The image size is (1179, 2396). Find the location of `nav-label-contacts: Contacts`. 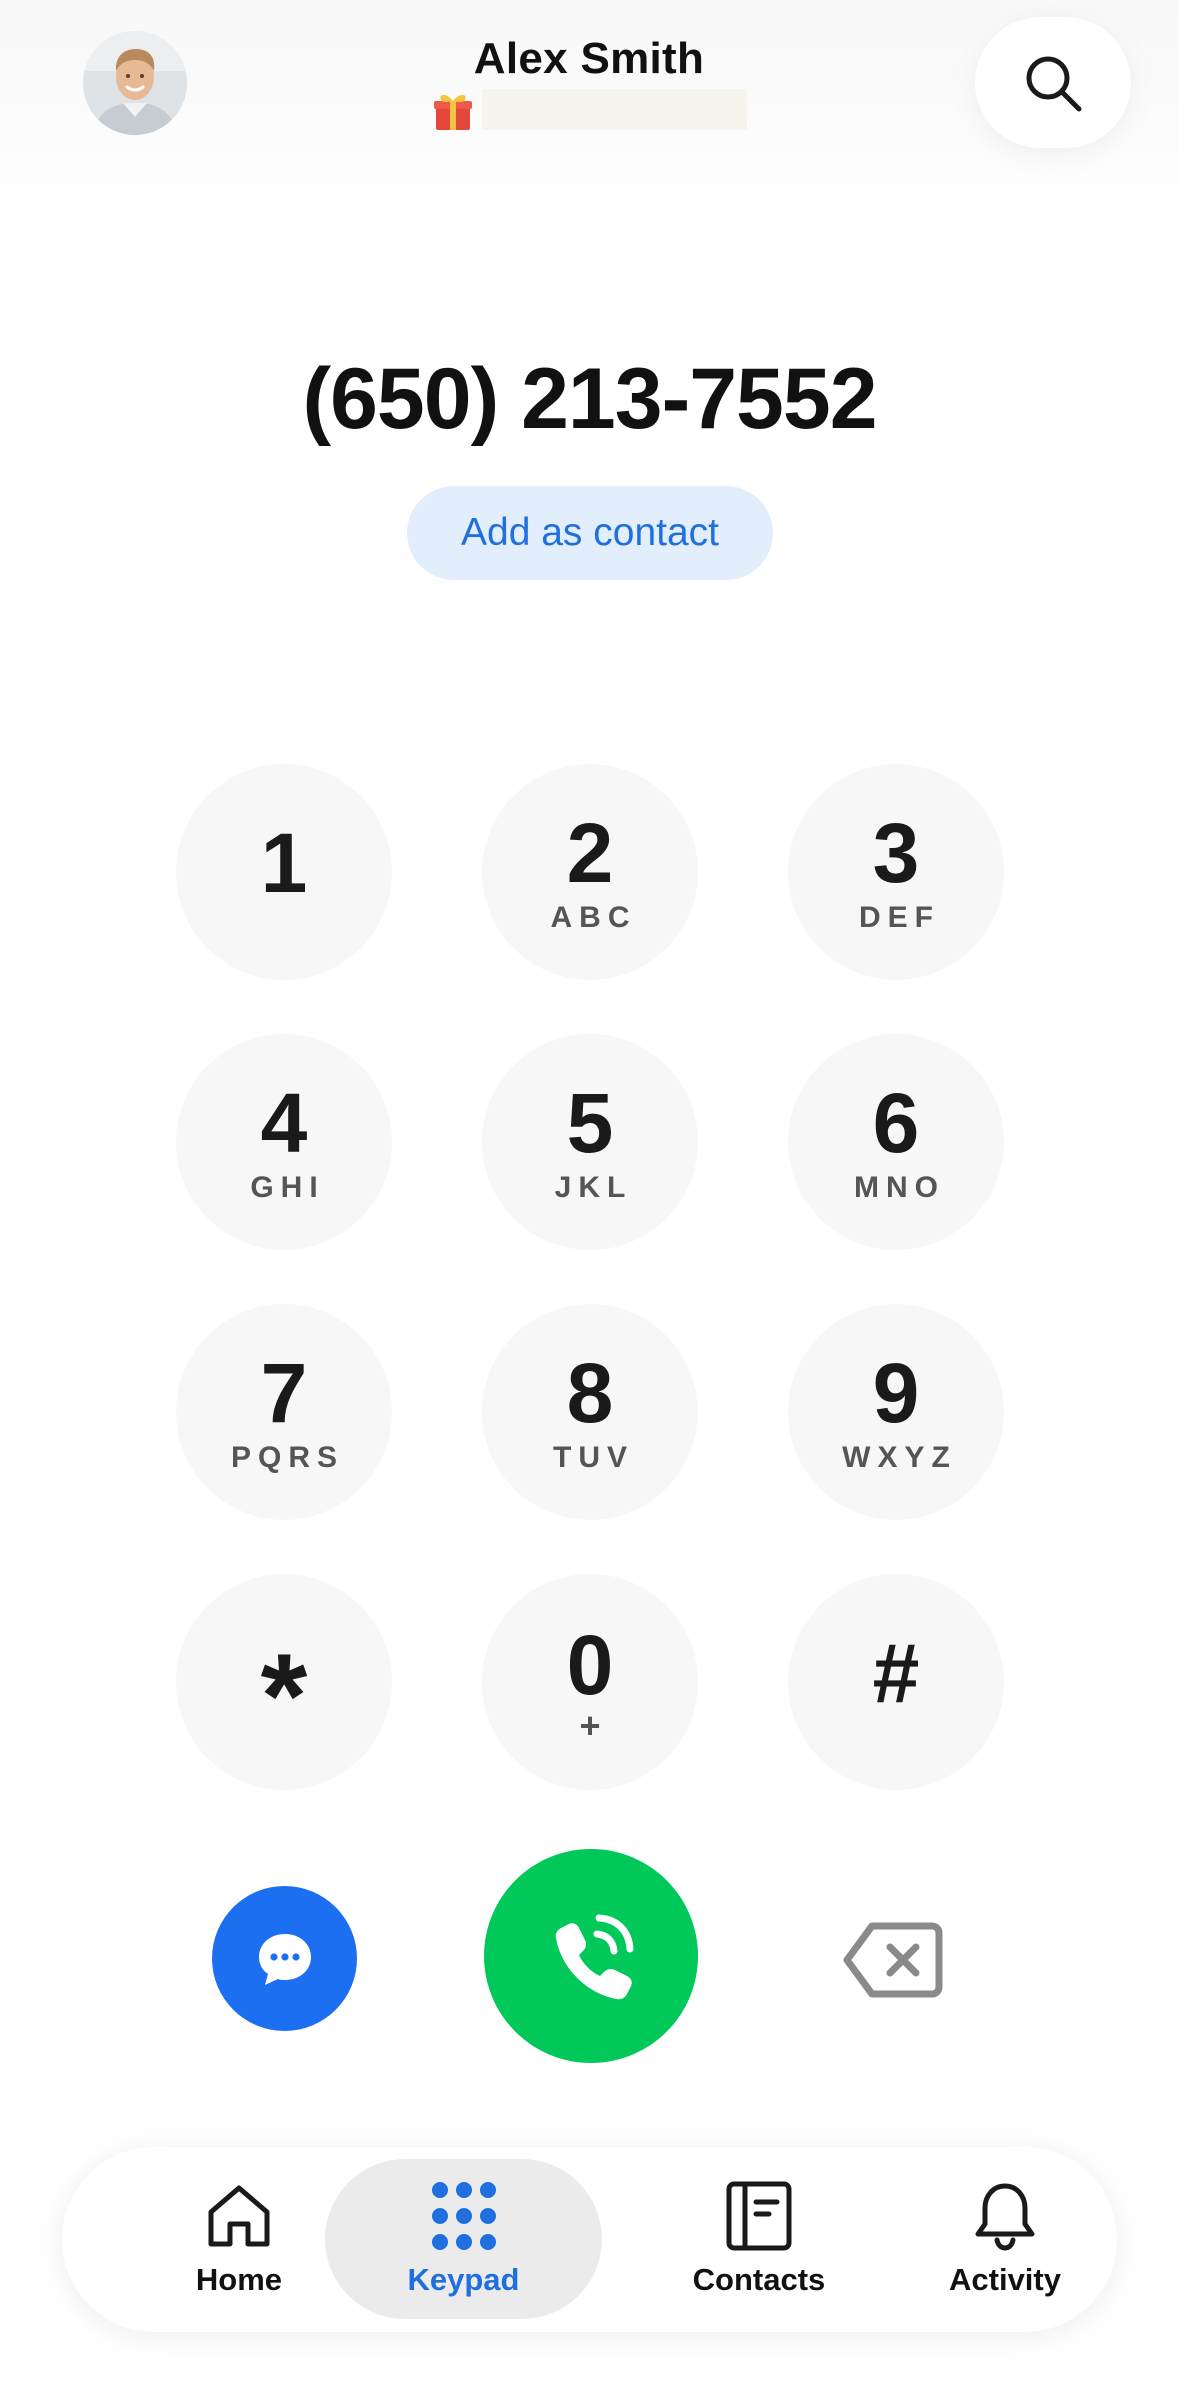

nav-label-contacts: Contacts is located at coordinates (759, 2279).